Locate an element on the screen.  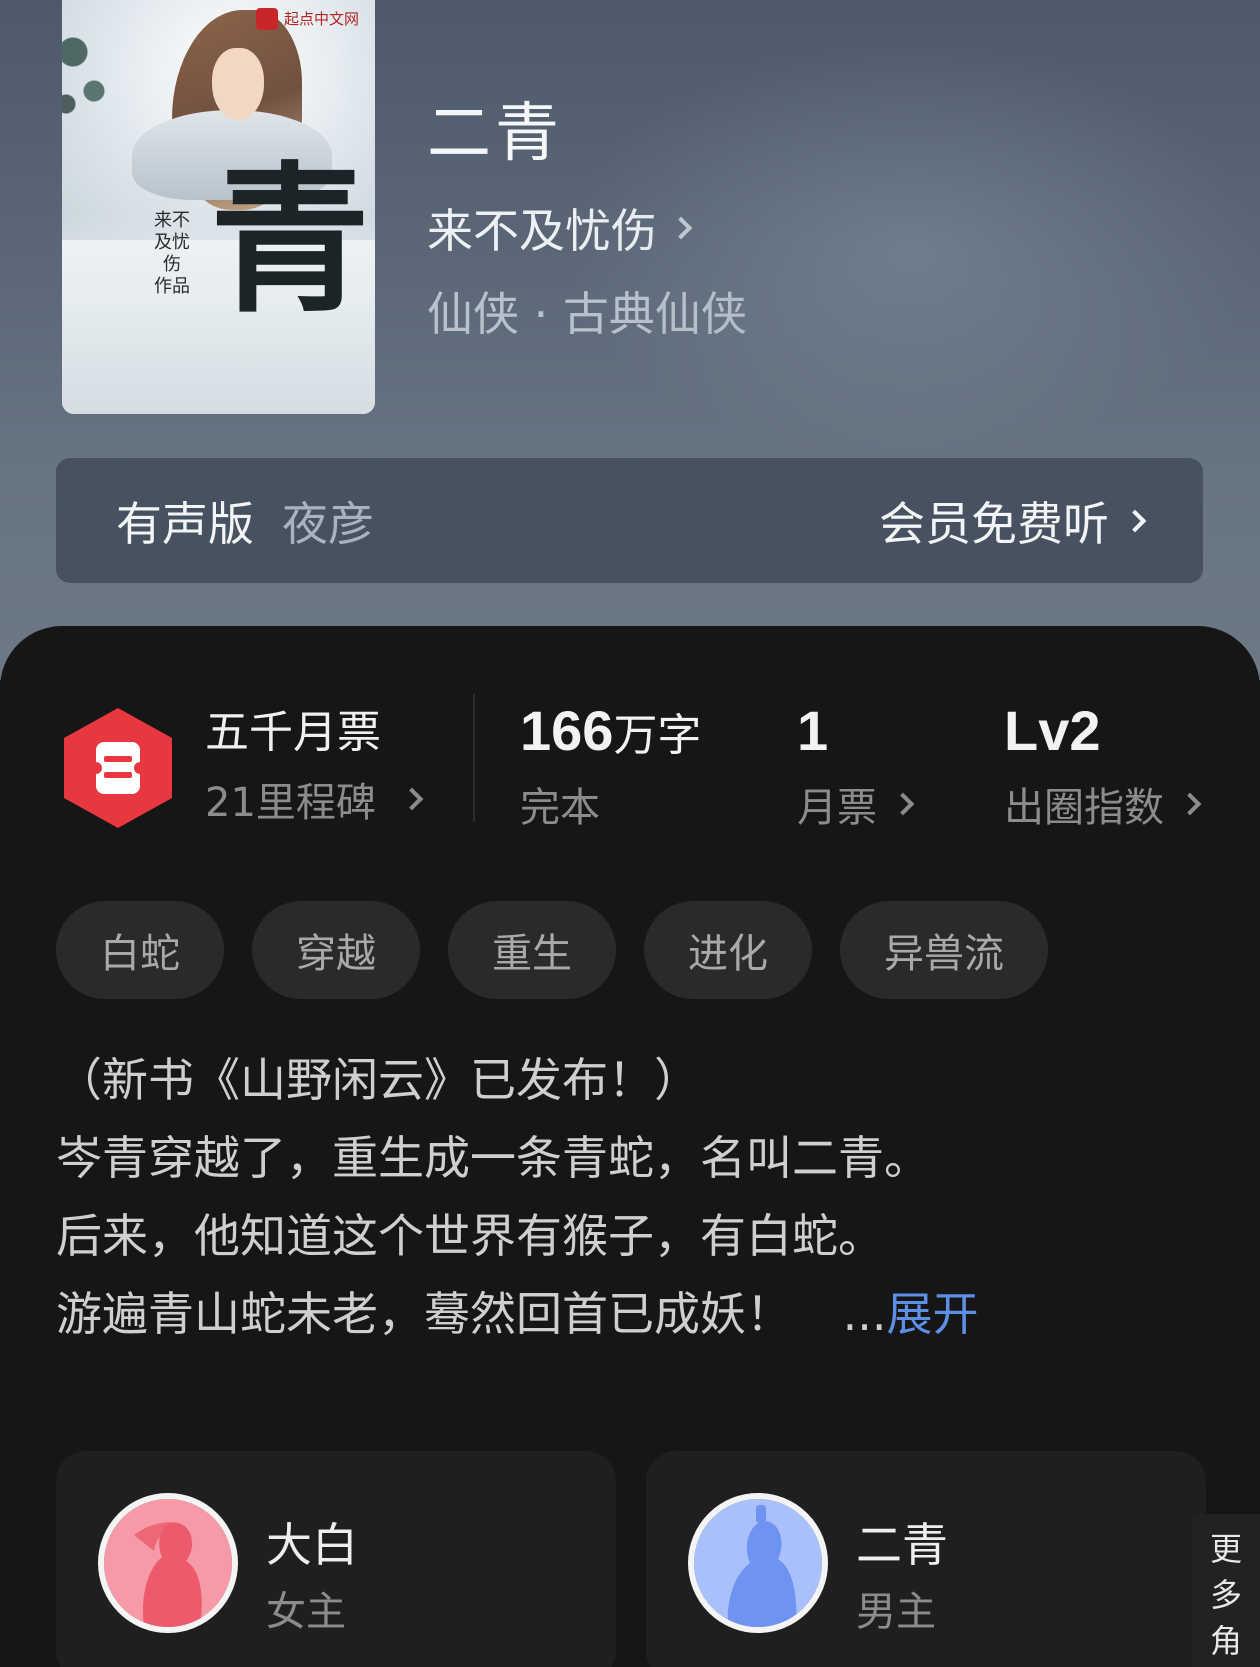
description-line: 游遍青山蛇未老，蓦然回首已成妖！ ...展开 is located at coordinates (631, 1314).